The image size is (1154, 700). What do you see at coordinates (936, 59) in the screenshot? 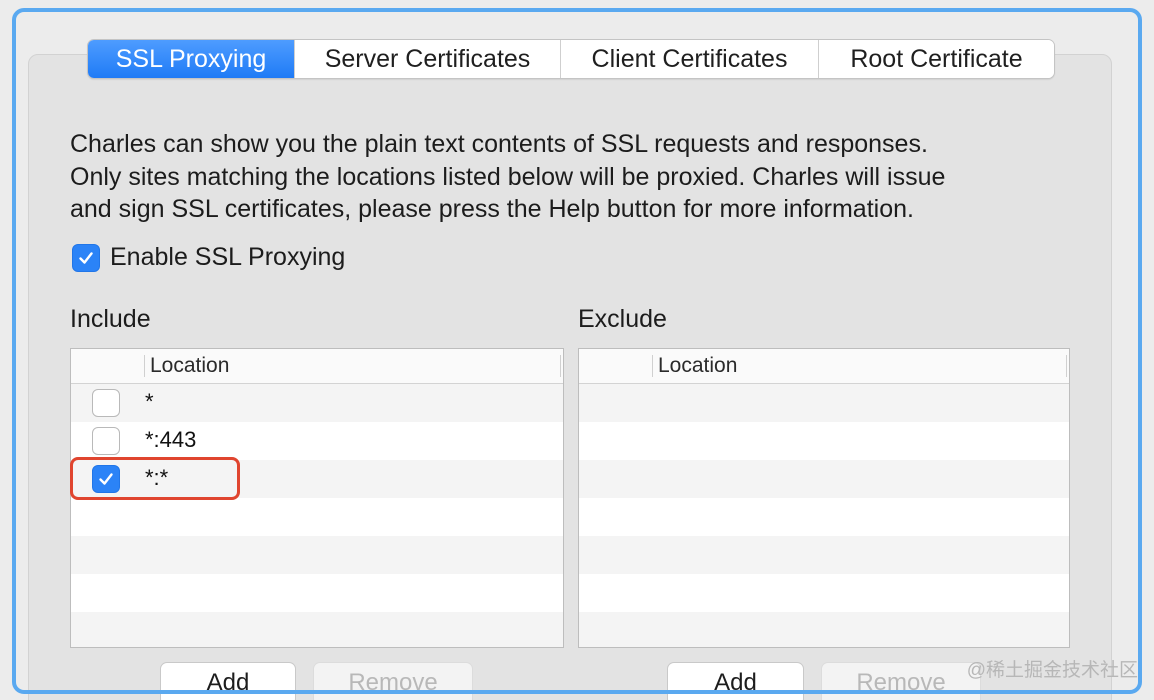
I see `tab-root-certificate: Root Certificate` at bounding box center [936, 59].